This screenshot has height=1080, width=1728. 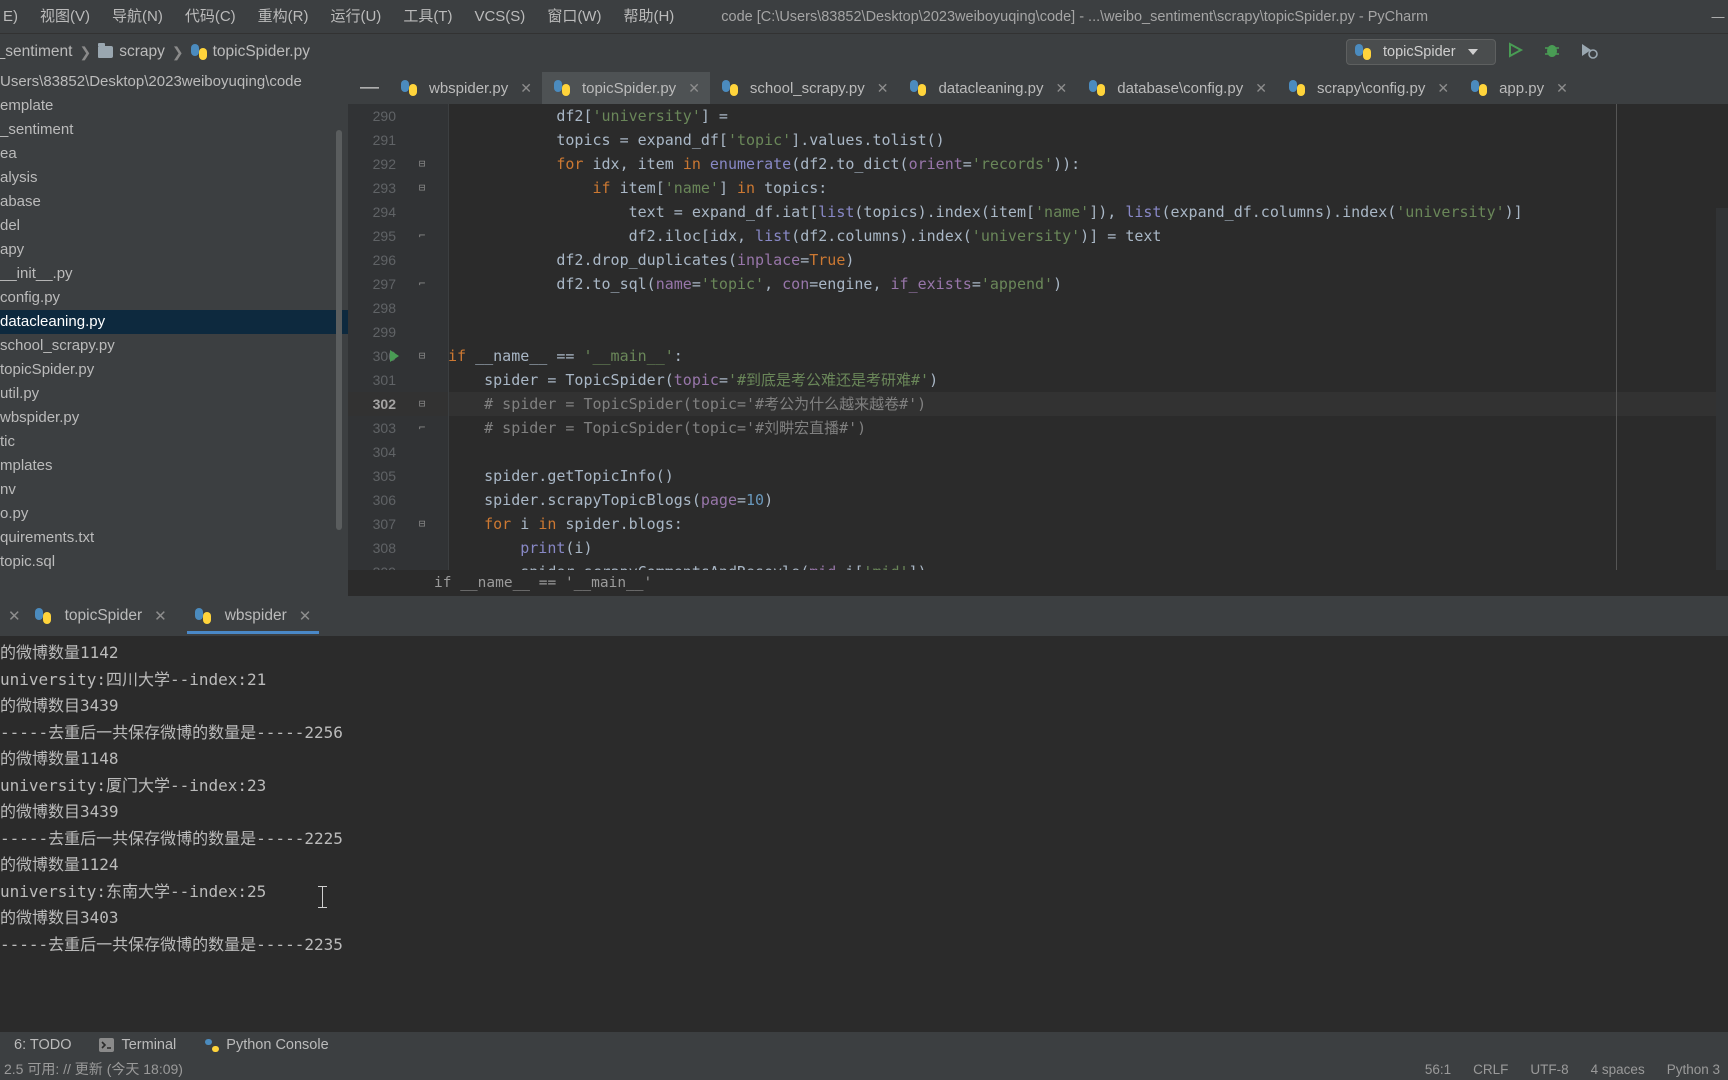 I want to click on code-line: 293 ⊟ if item['name'] in topics:, so click(x=1038, y=188).